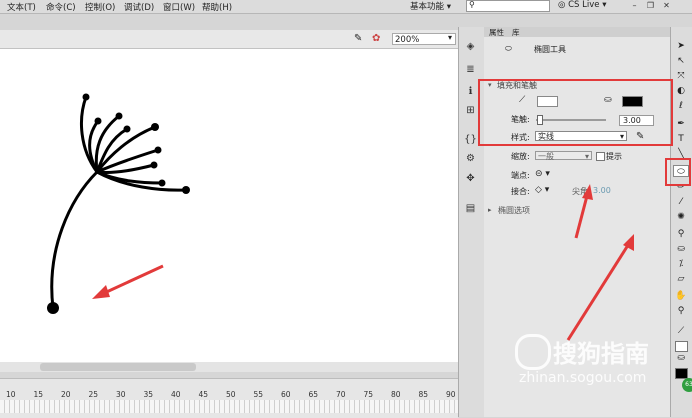  I want to click on timeline-tick-label: 35, so click(148, 394).